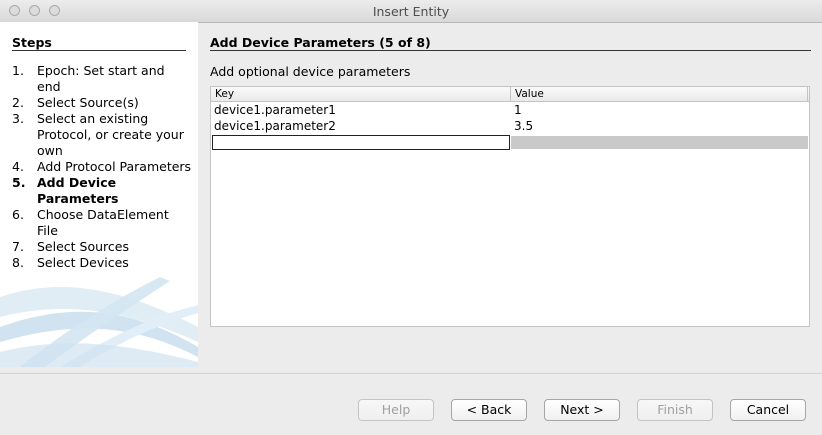  What do you see at coordinates (32, 42) in the screenshot?
I see `steps-heading: Steps` at bounding box center [32, 42].